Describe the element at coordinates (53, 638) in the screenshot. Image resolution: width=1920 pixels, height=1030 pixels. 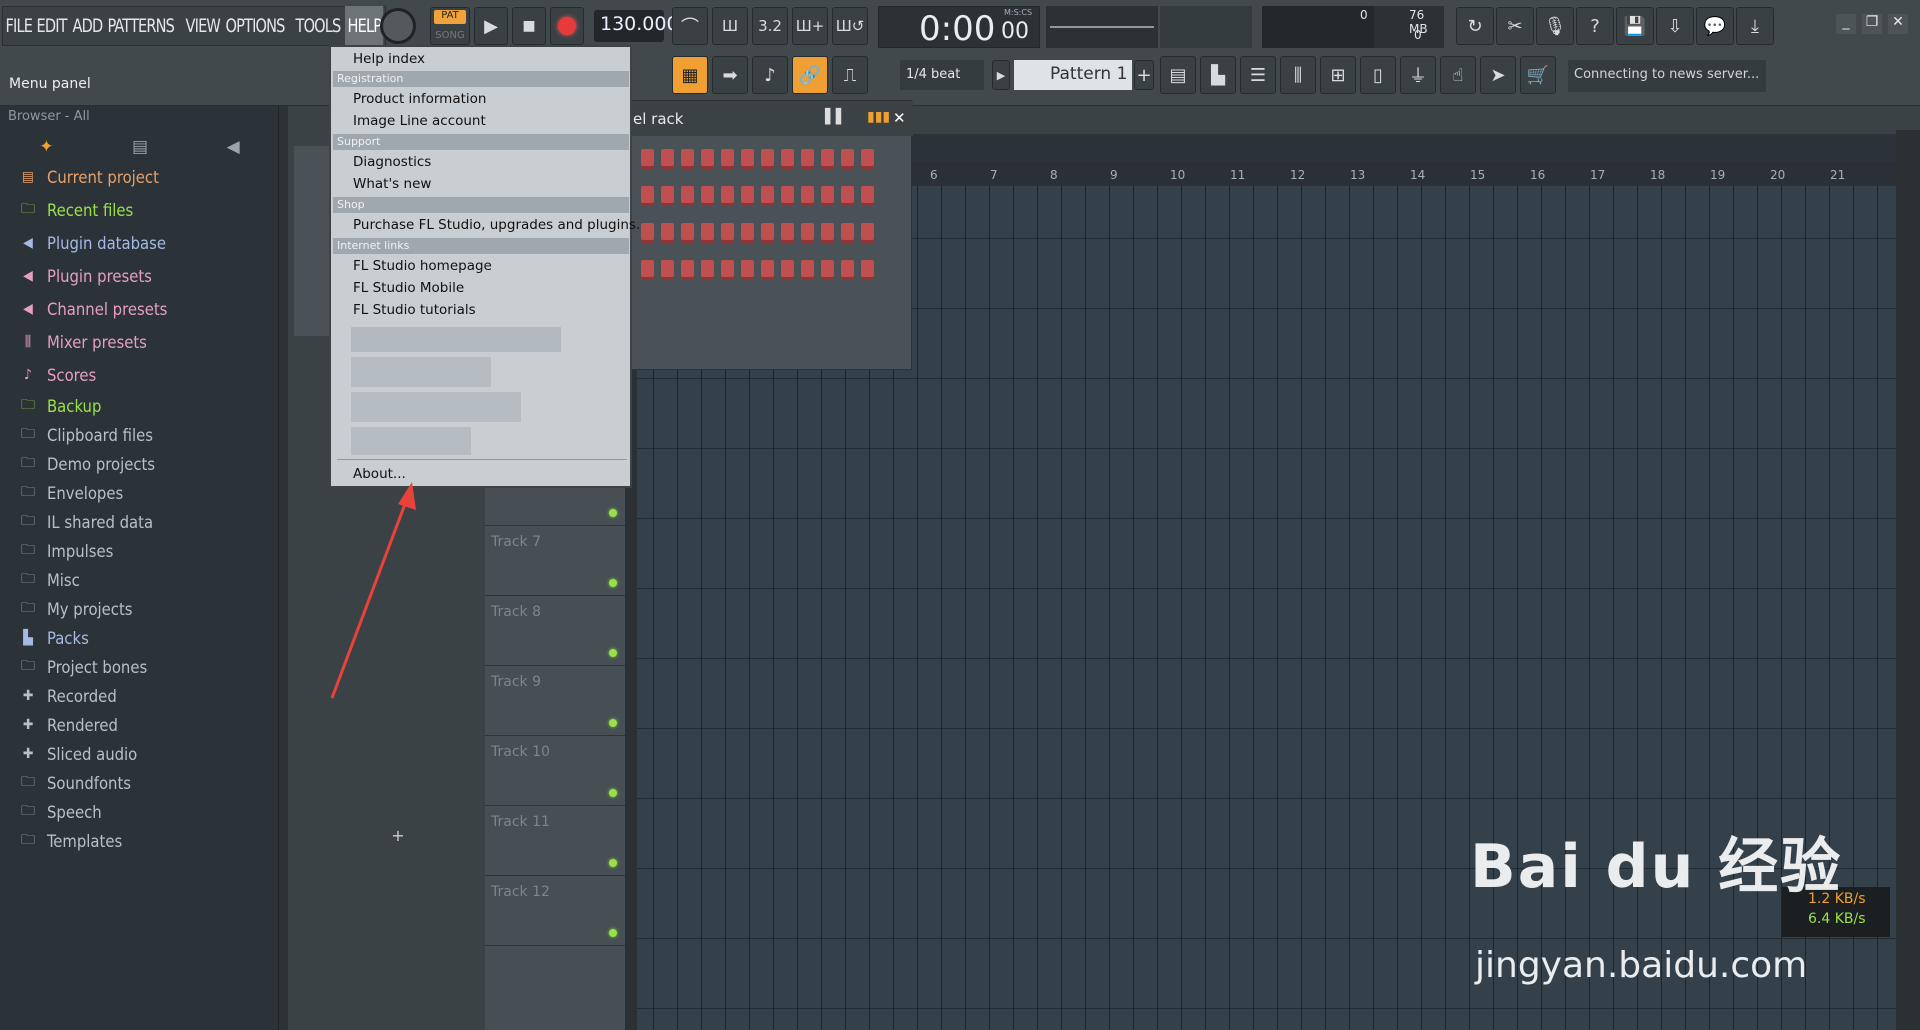
I see `browser-item: ▙ Packs` at that location.